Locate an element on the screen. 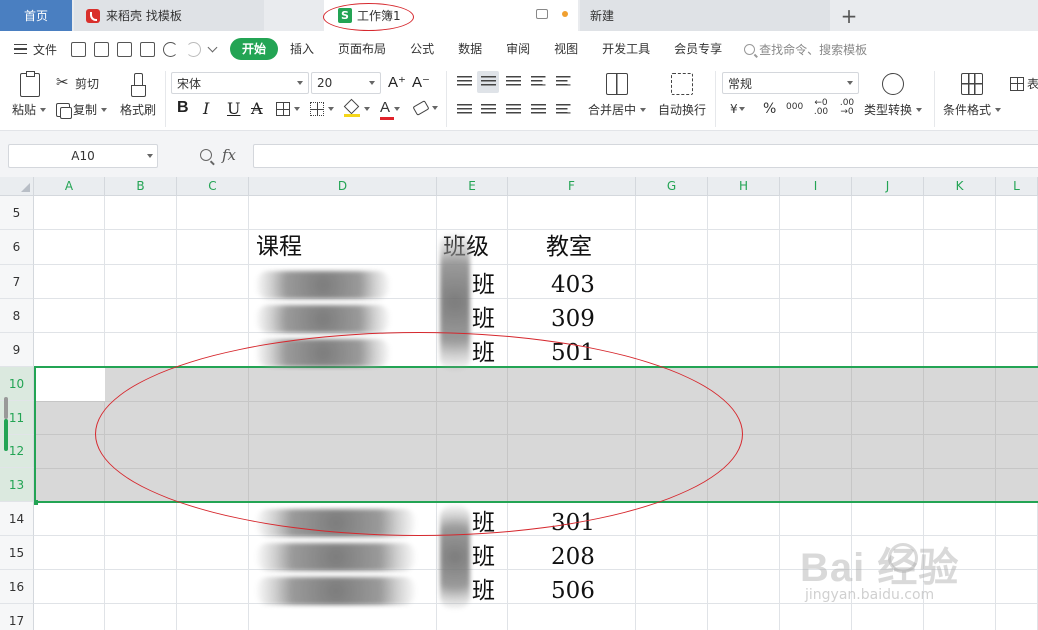 This screenshot has width=1038, height=630. font-name-select: 宋体 is located at coordinates (240, 83).